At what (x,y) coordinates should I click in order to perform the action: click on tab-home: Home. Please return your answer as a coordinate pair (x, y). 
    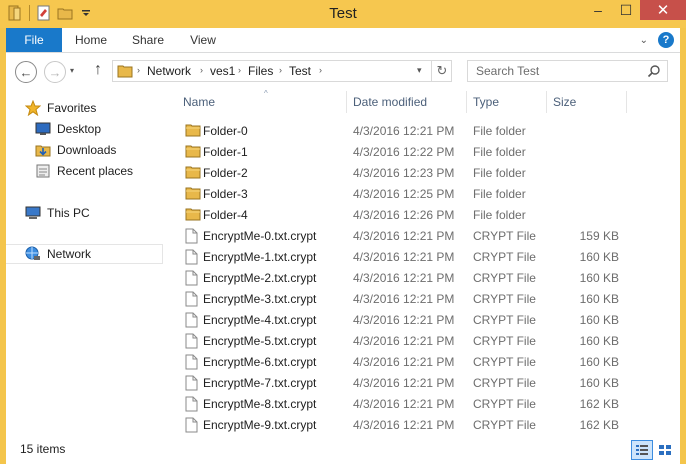
    Looking at the image, I should click on (91, 40).